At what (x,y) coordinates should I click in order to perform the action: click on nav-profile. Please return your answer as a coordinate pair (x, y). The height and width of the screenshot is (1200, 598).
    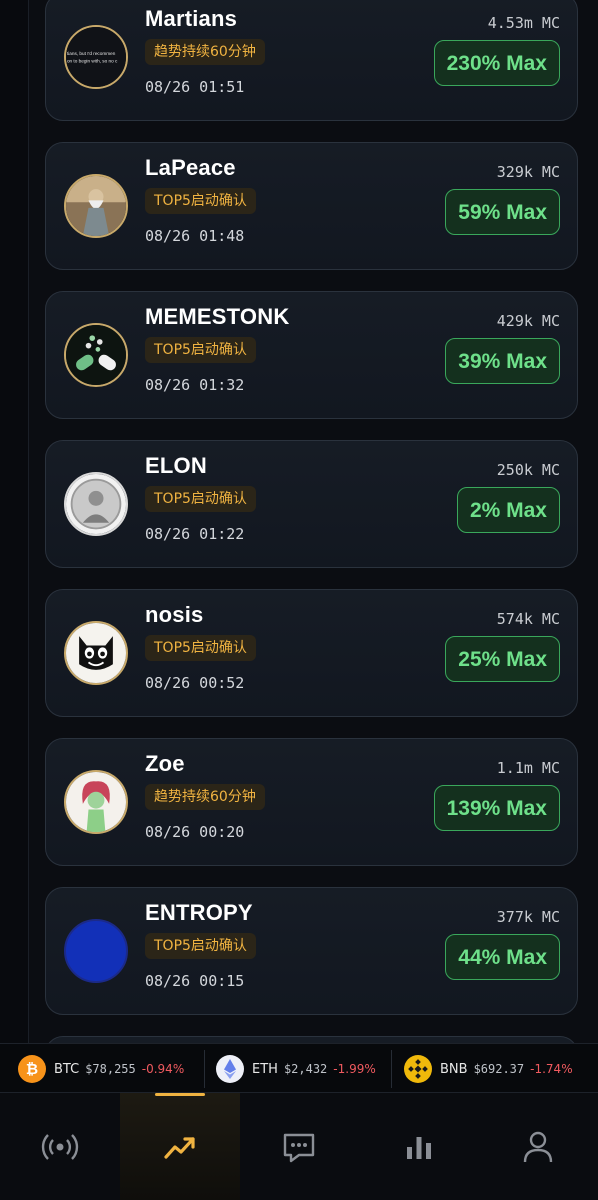
    Looking at the image, I should click on (538, 1146).